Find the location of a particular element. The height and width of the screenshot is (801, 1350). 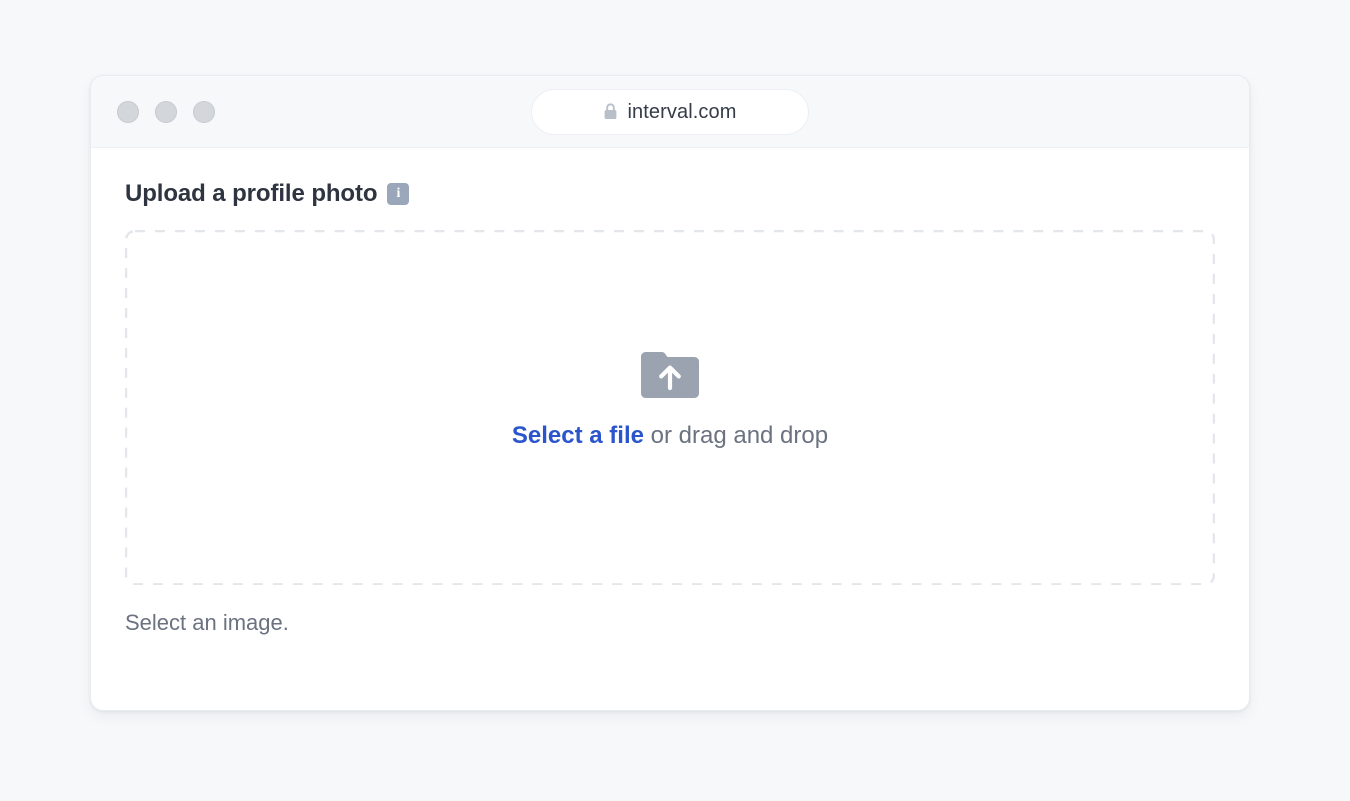

field-label: Upload a profile photo i is located at coordinates (670, 194).